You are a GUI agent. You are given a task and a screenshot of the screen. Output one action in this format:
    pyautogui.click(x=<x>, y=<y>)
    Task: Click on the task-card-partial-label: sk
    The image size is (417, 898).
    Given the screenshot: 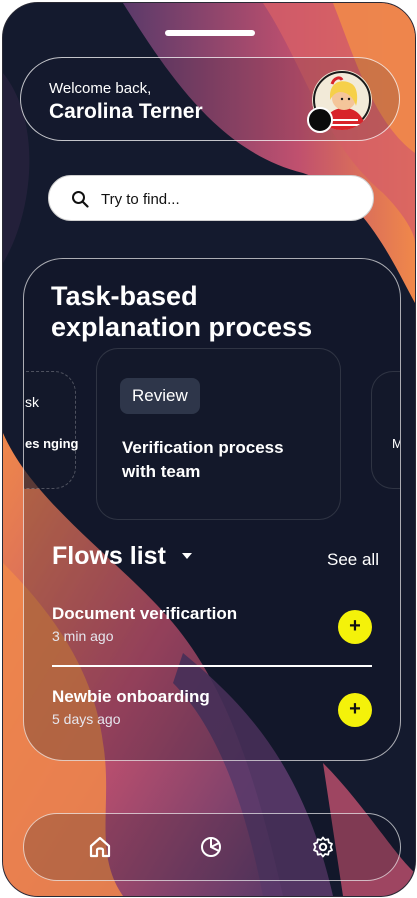 What is the action you would take?
    pyautogui.click(x=32, y=402)
    